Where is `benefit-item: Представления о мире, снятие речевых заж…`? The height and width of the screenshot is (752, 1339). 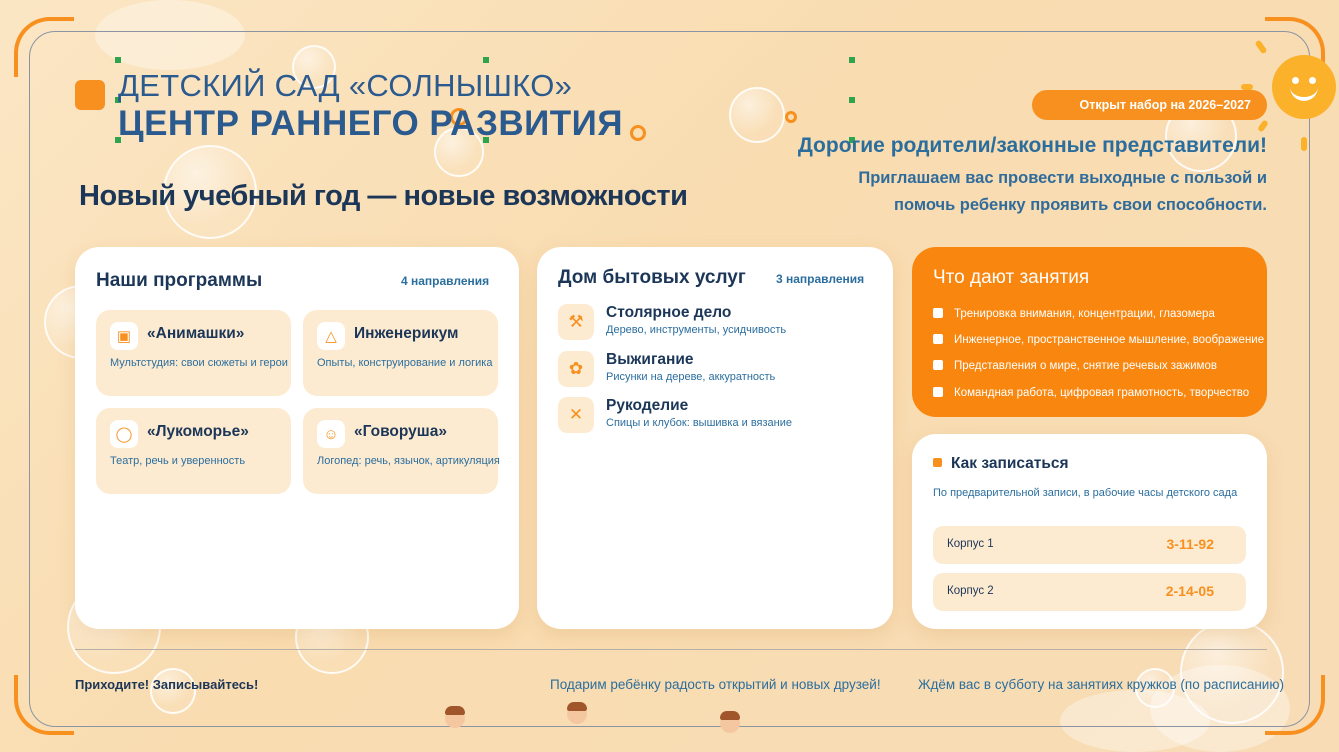
benefit-item: Представления о мире, снятие речевых заж… is located at coordinates (1075, 366).